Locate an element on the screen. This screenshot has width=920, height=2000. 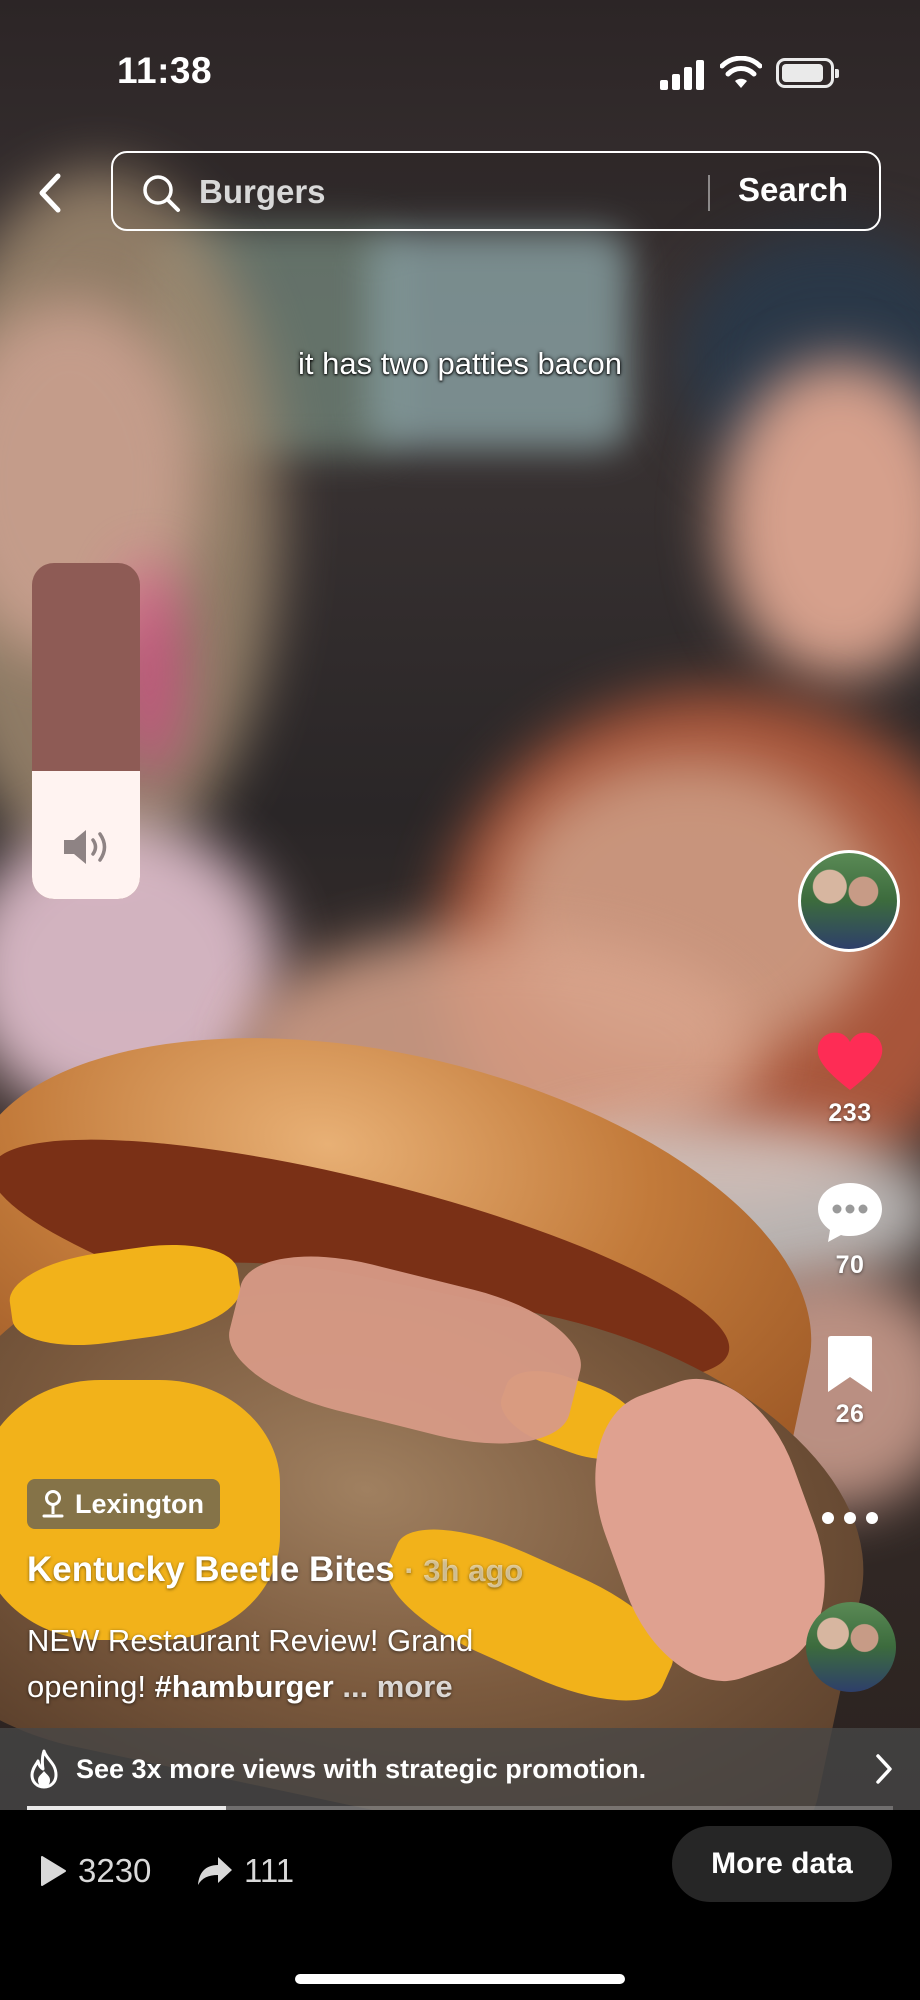
bottom-bar: 3230 111 More data is located at coordinates (460, 1905).